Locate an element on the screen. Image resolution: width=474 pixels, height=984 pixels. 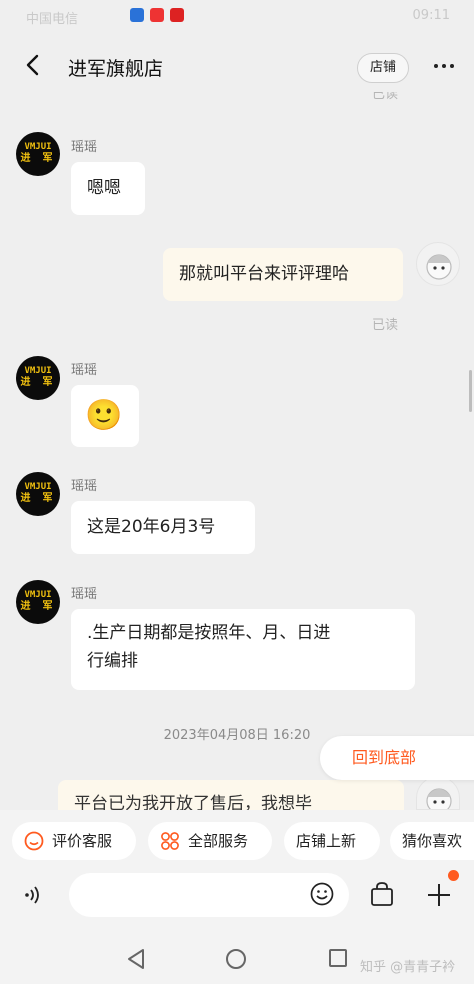
chevron-left-icon is located at coordinates (33, 65).